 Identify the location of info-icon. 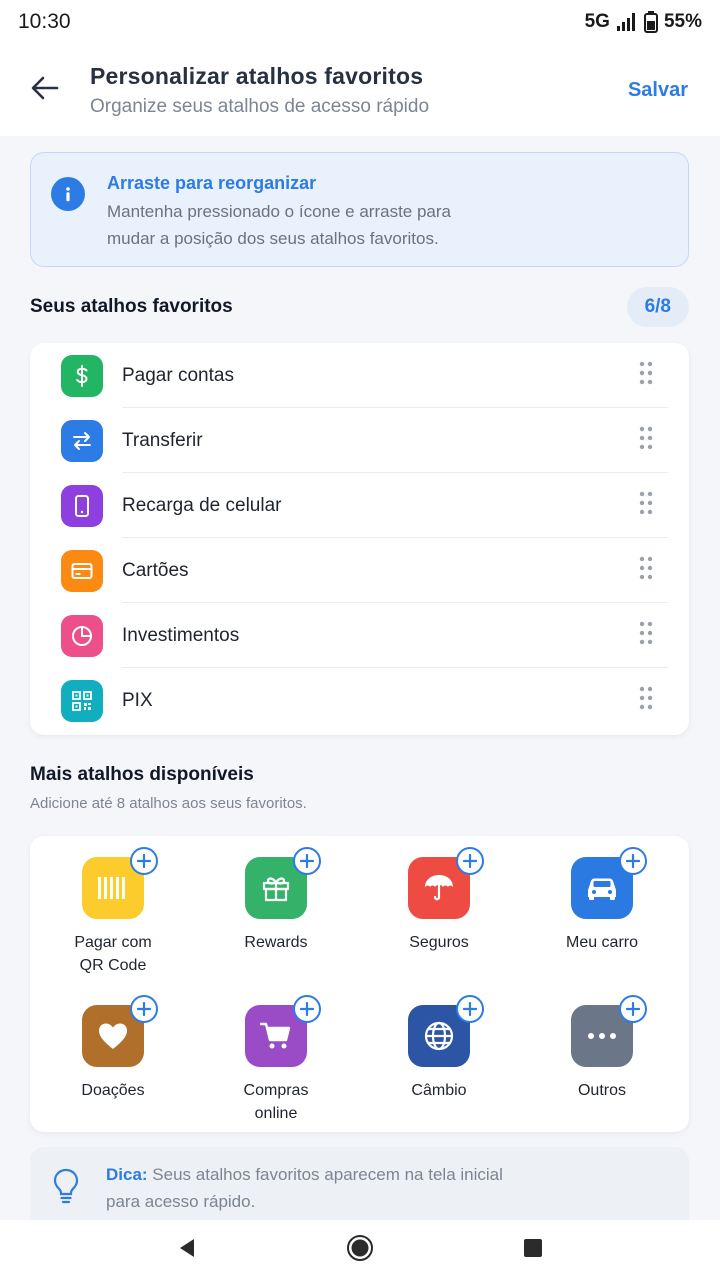
(68, 194).